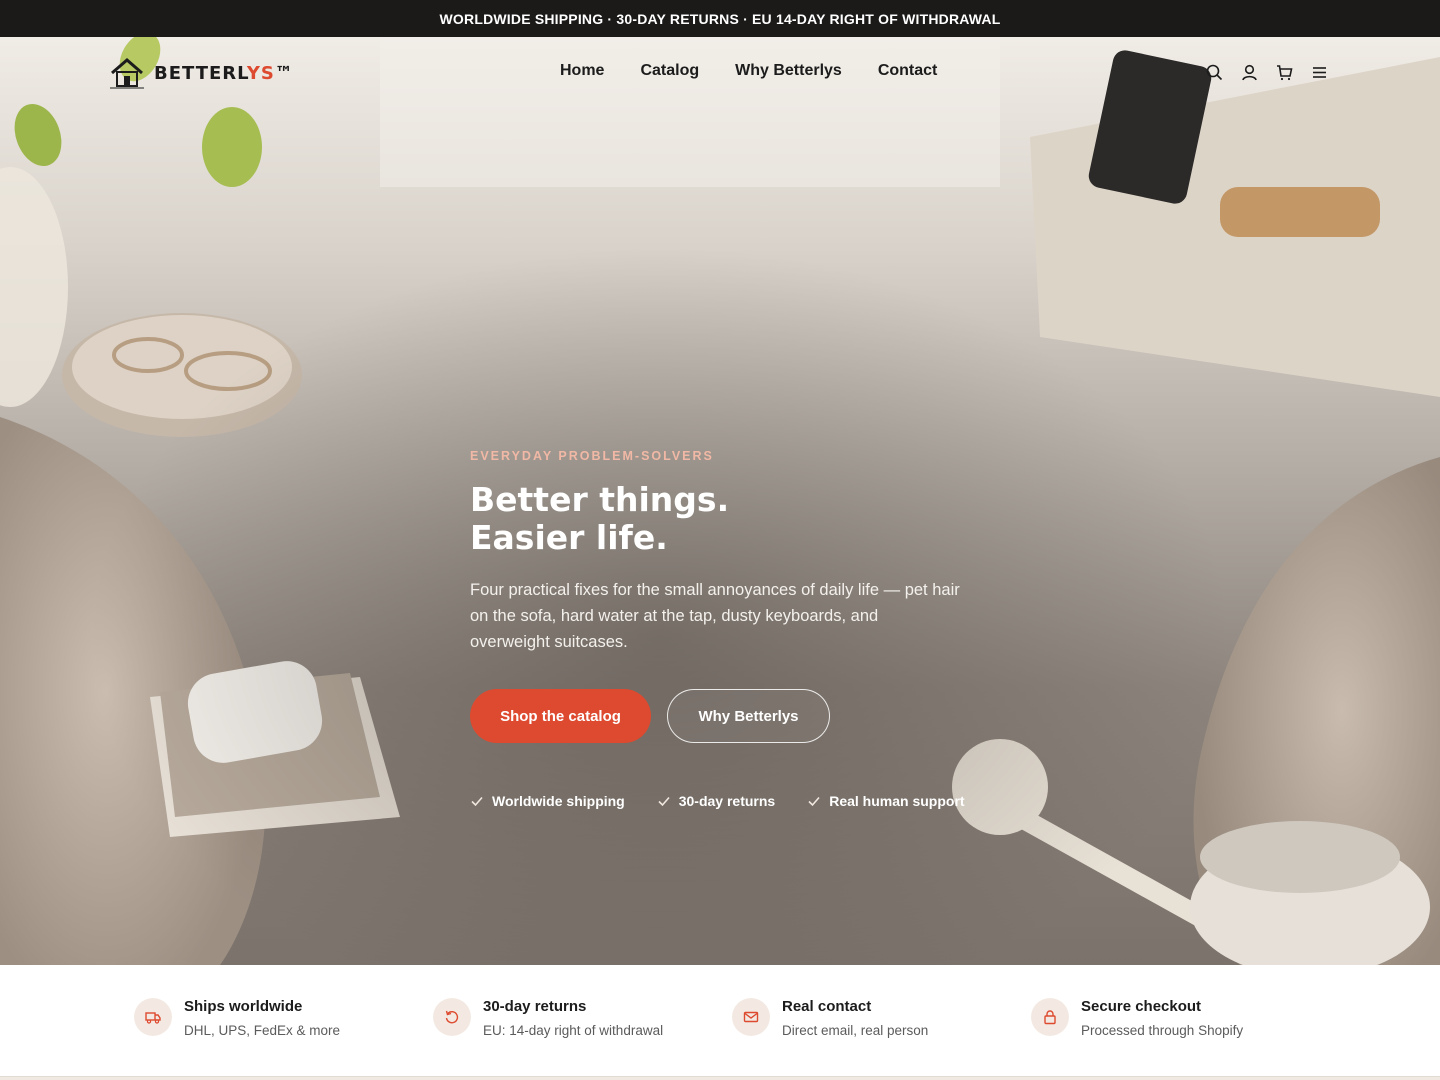 The width and height of the screenshot is (1440, 1080). Describe the element at coordinates (1319, 72) in the screenshot. I see `menu-icon` at that location.